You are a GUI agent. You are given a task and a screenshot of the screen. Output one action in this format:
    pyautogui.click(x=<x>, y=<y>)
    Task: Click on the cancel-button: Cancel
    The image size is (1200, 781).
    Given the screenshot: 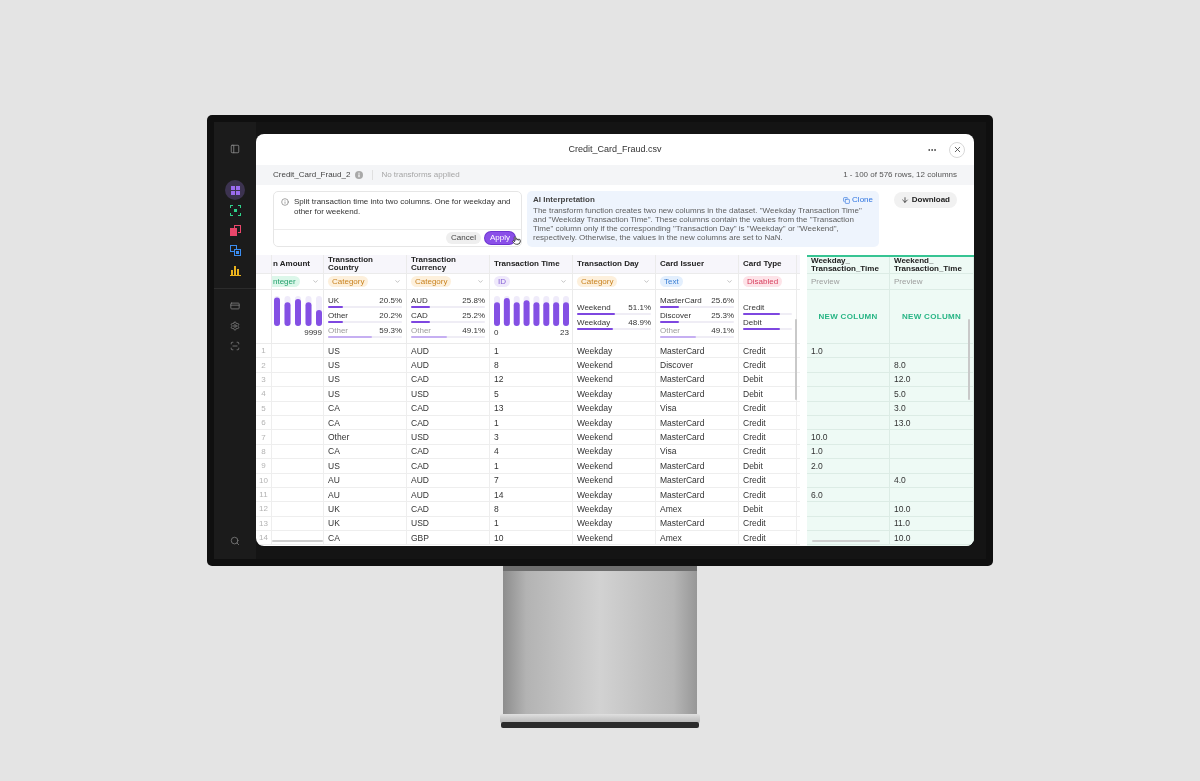 What is the action you would take?
    pyautogui.click(x=463, y=238)
    